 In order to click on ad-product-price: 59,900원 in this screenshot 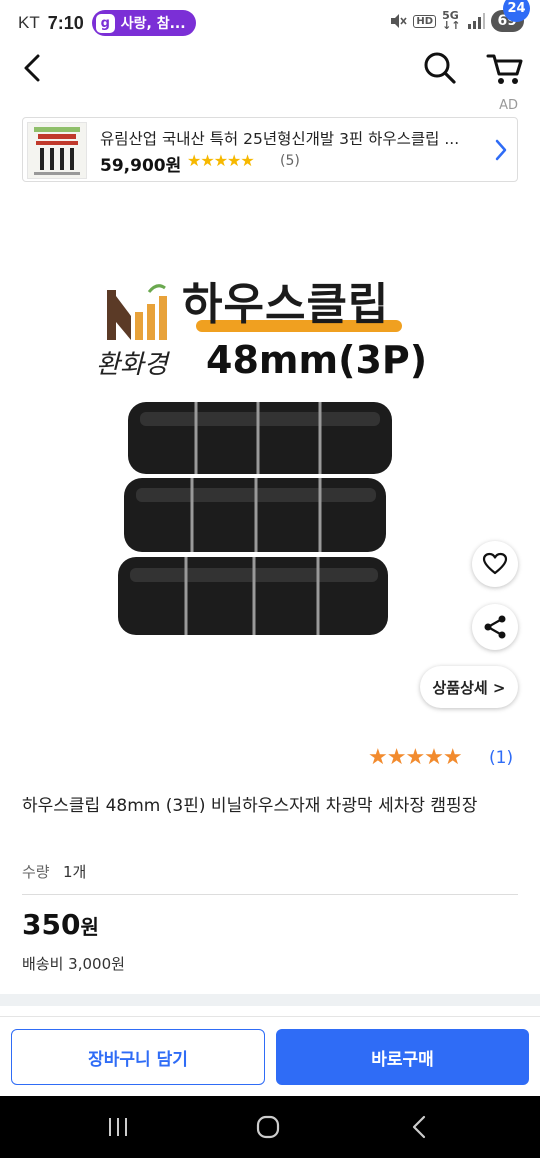, I will do `click(141, 166)`.